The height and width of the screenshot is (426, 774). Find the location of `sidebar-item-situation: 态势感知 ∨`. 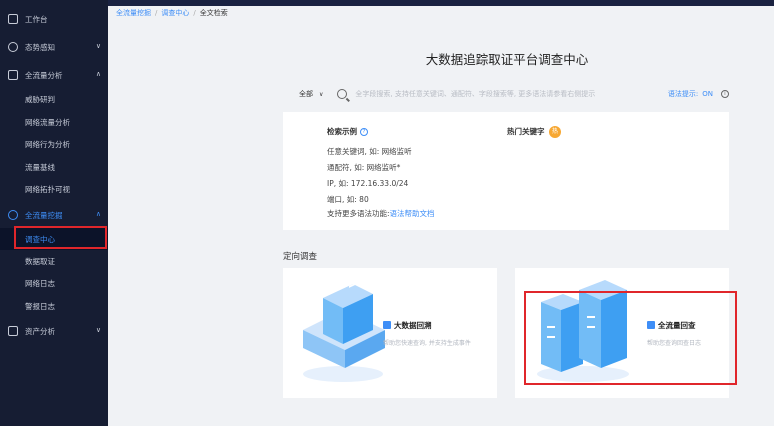

sidebar-item-situation: 态势感知 ∨ is located at coordinates (54, 47).